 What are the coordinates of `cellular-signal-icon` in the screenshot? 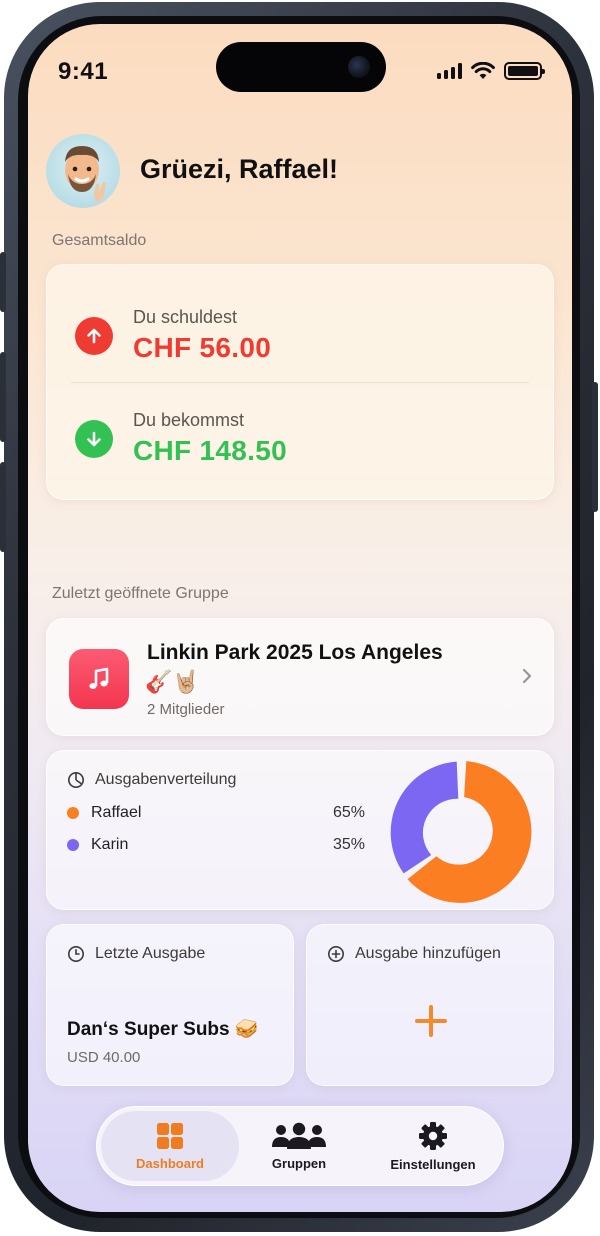 It's located at (449, 71).